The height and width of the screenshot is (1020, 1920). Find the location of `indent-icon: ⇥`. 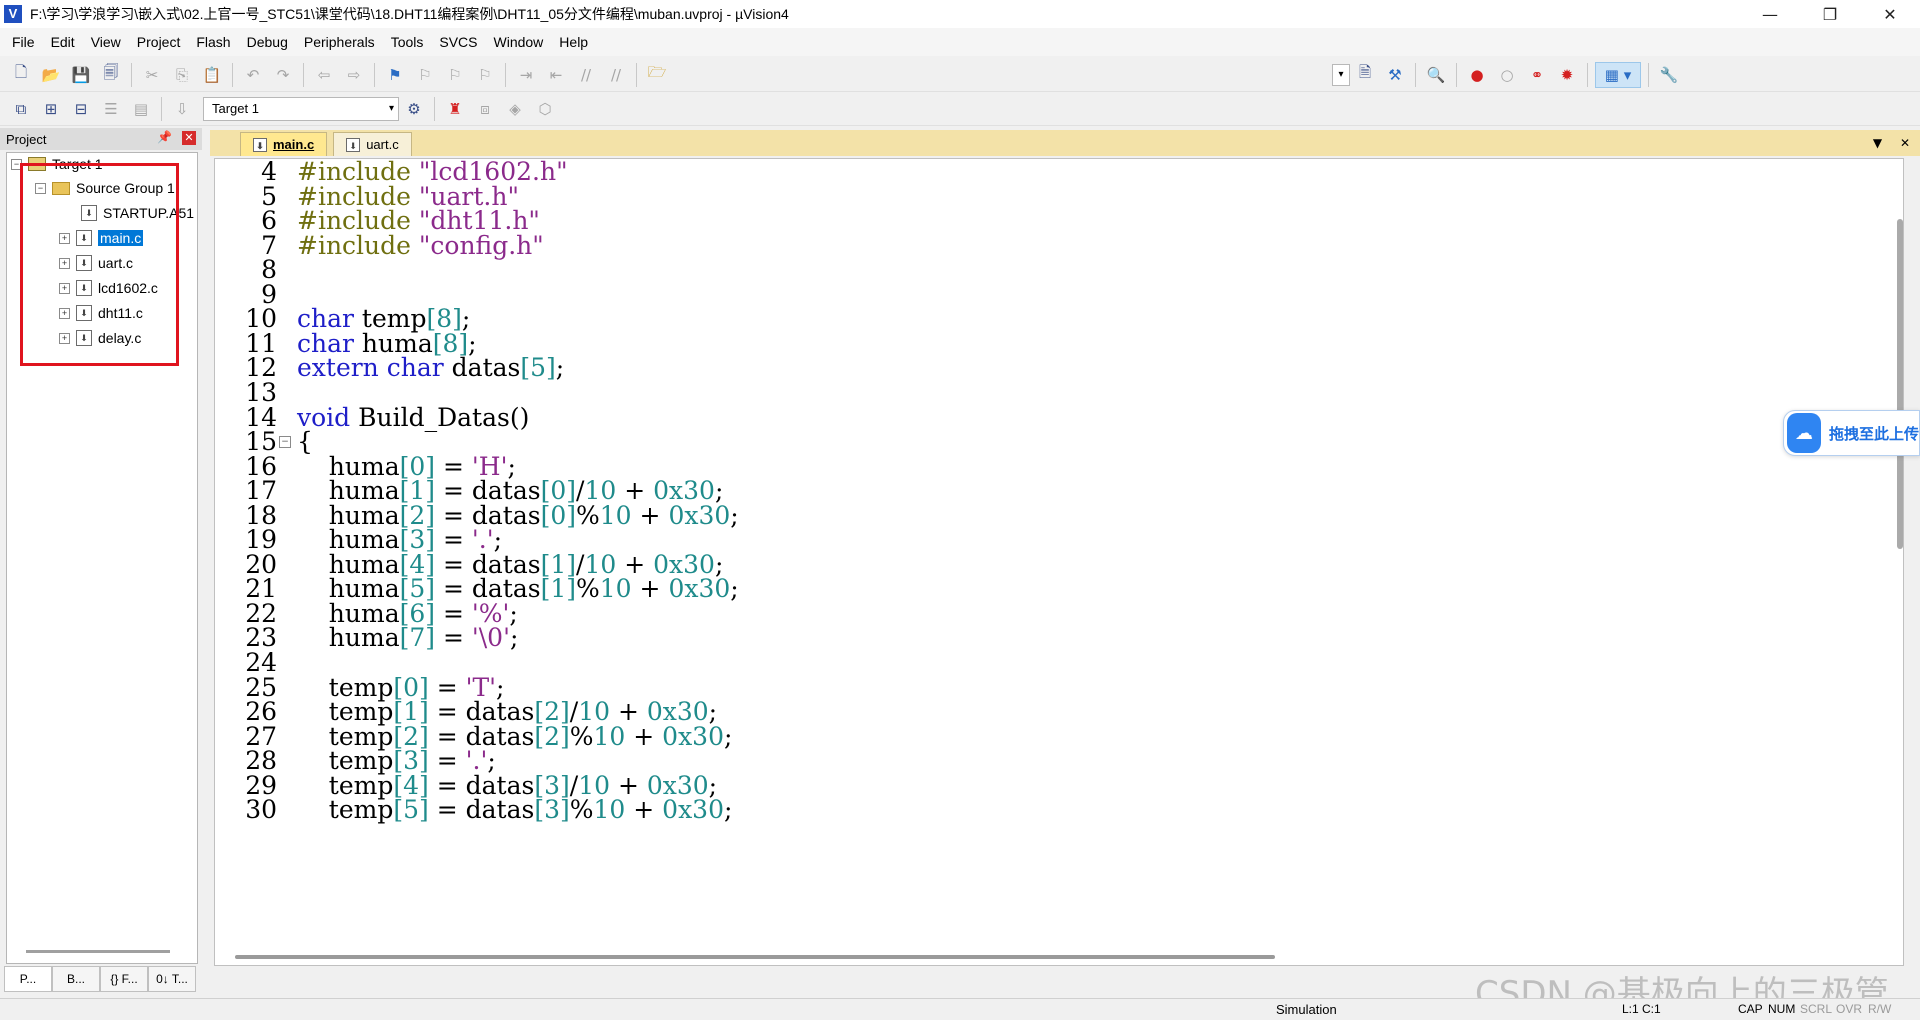

indent-icon: ⇥ is located at coordinates (526, 75).